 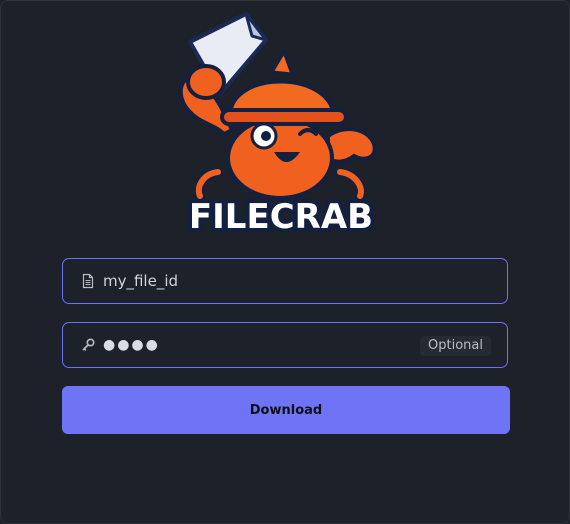 I want to click on optional-badge: Optional, so click(x=455, y=346).